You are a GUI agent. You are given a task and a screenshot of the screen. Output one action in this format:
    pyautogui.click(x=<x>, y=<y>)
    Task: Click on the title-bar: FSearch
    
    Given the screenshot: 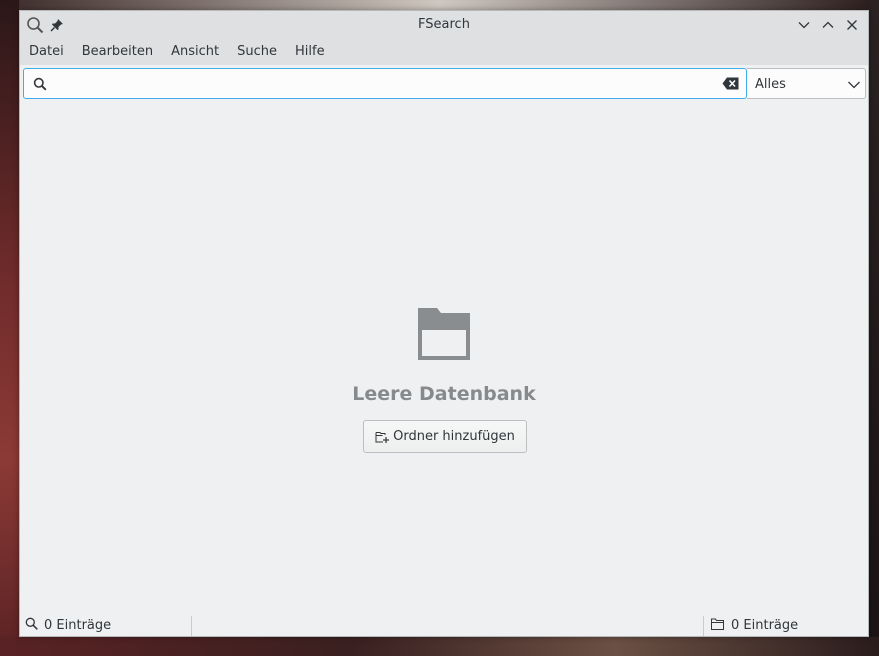 What is the action you would take?
    pyautogui.click(x=444, y=24)
    